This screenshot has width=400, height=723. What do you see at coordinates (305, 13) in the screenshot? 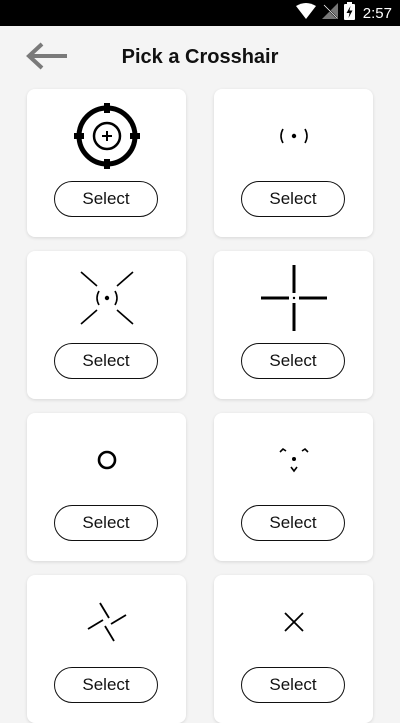
I see `wifi-icon` at bounding box center [305, 13].